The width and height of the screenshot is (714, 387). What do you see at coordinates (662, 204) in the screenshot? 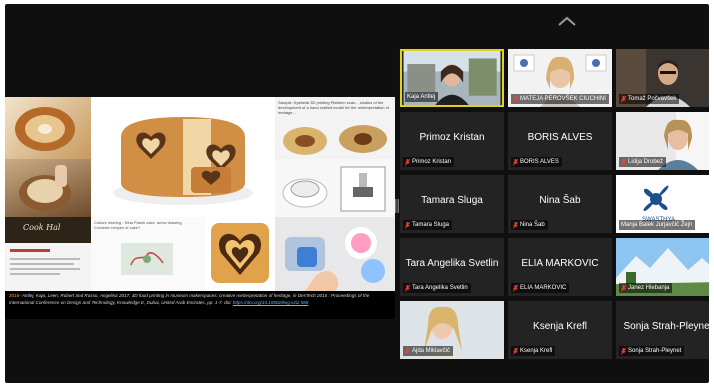
I see `participant-tile: SWASTHYAManja Balek Jurjavčič Žejn` at bounding box center [662, 204].